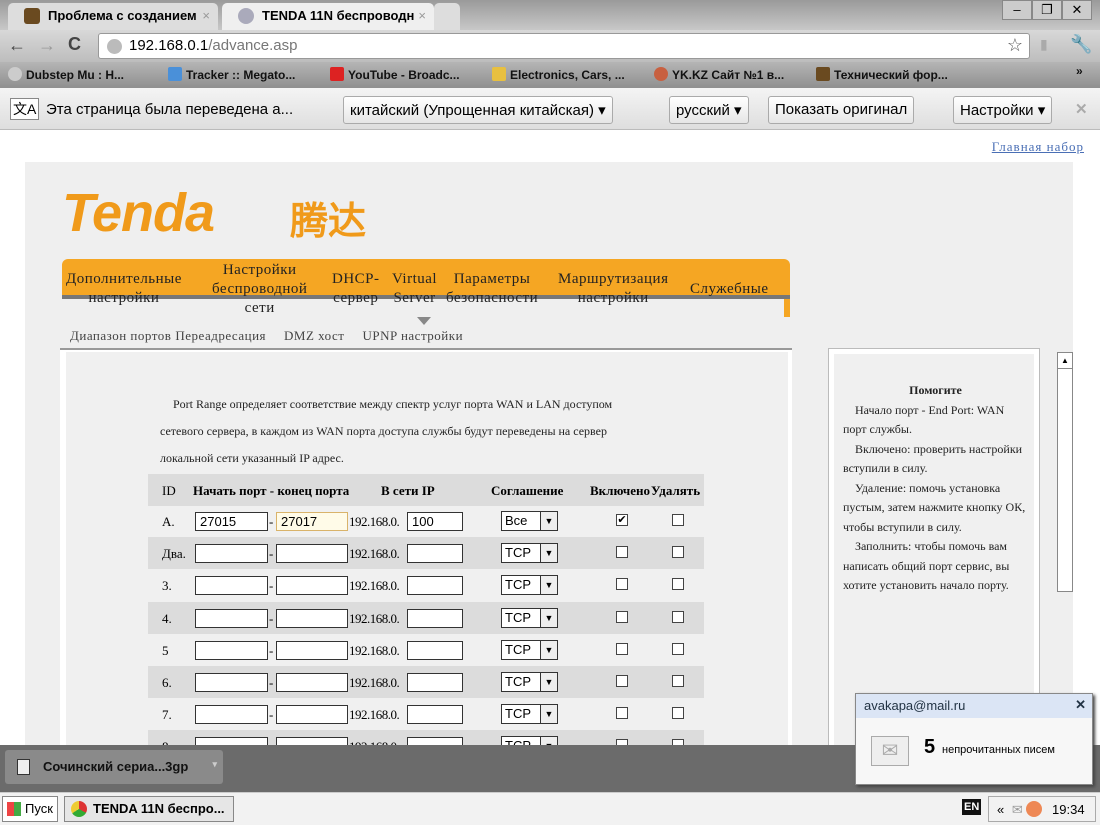  Describe the element at coordinates (729, 289) in the screenshot. I see `nav-tools: Служебные` at that location.